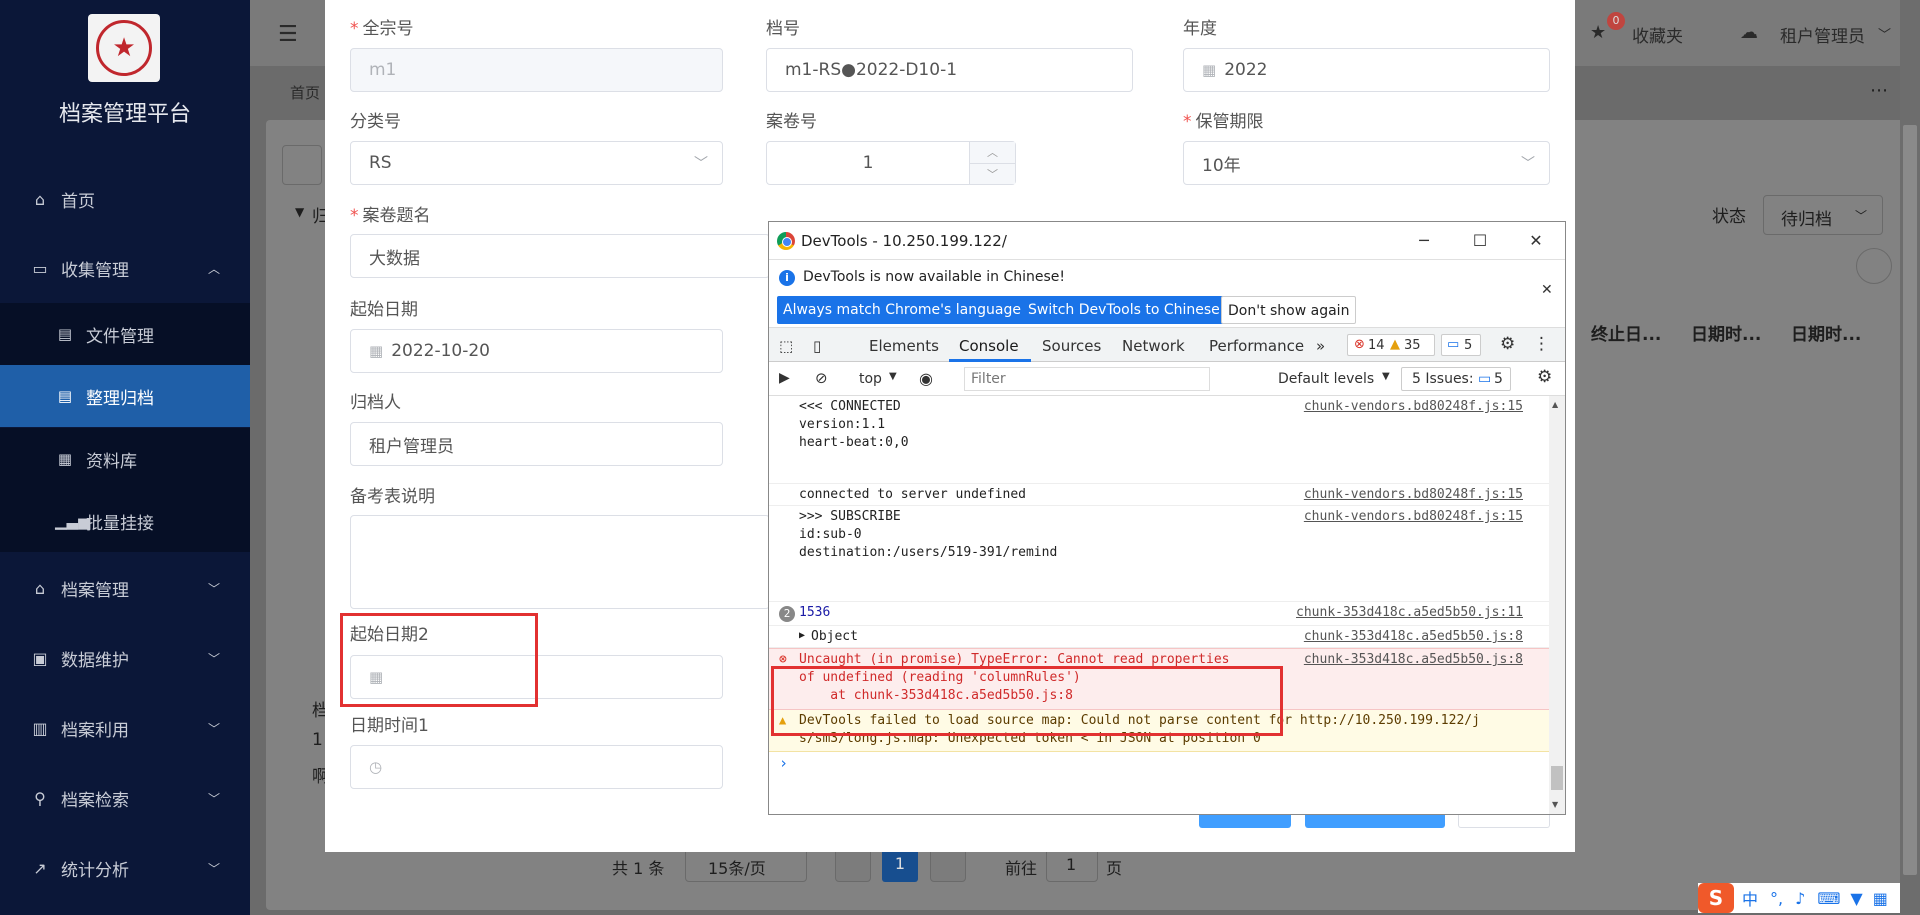 Image resolution: width=1920 pixels, height=915 pixels. What do you see at coordinates (737, 868) in the screenshot?
I see `page-size-value: 15条/页` at bounding box center [737, 868].